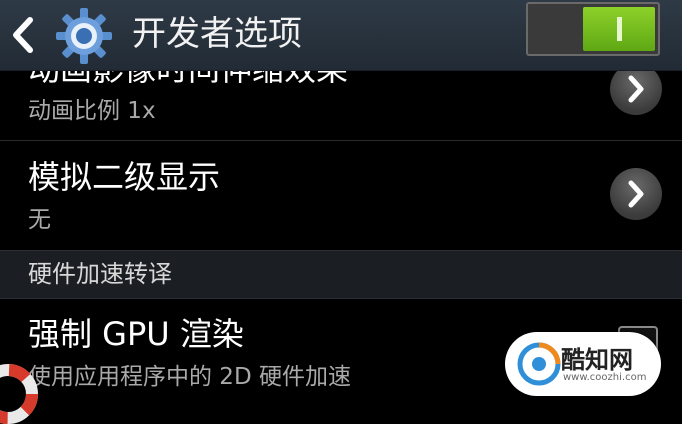  What do you see at coordinates (217, 34) in the screenshot?
I see `page-title: 开发者选项` at bounding box center [217, 34].